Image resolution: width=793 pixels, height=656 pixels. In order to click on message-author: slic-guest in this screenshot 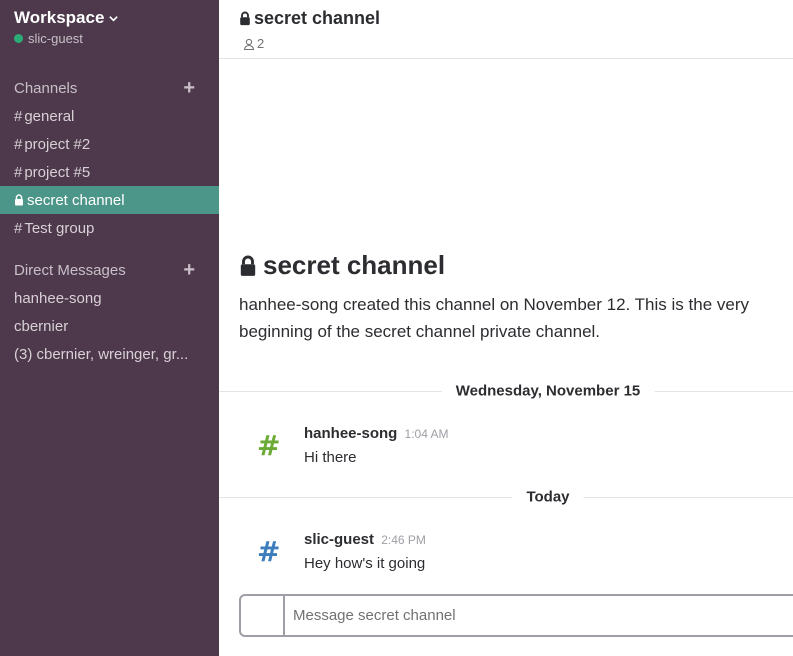, I will do `click(339, 539)`.